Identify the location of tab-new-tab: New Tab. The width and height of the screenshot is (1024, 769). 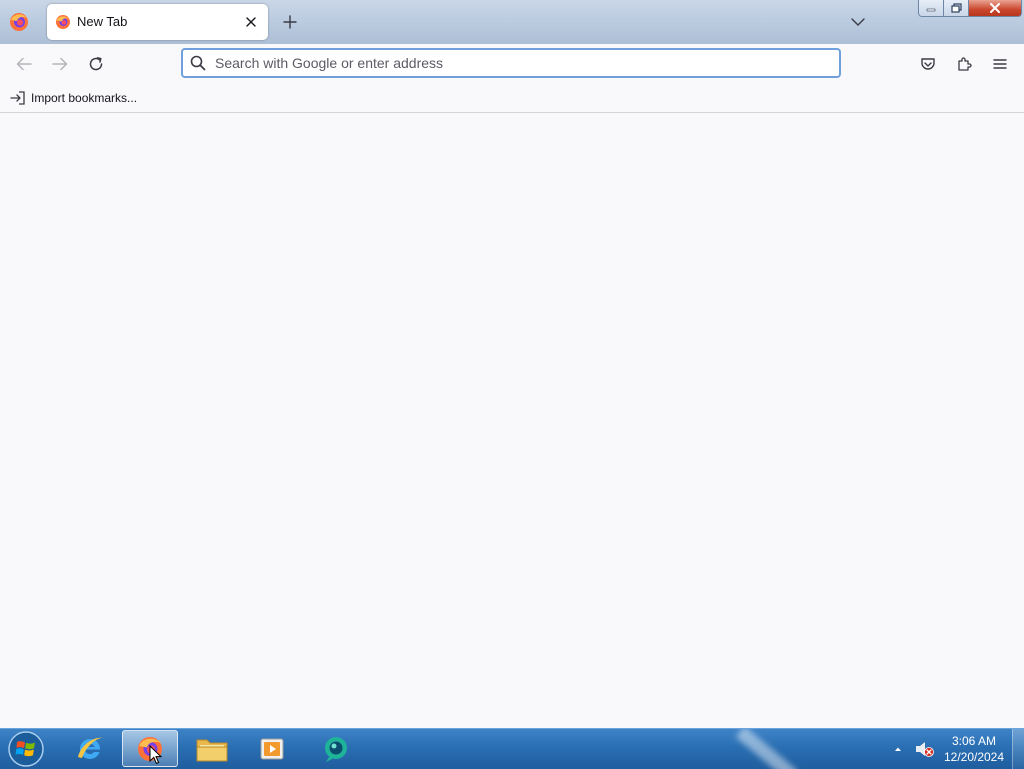
(157, 22).